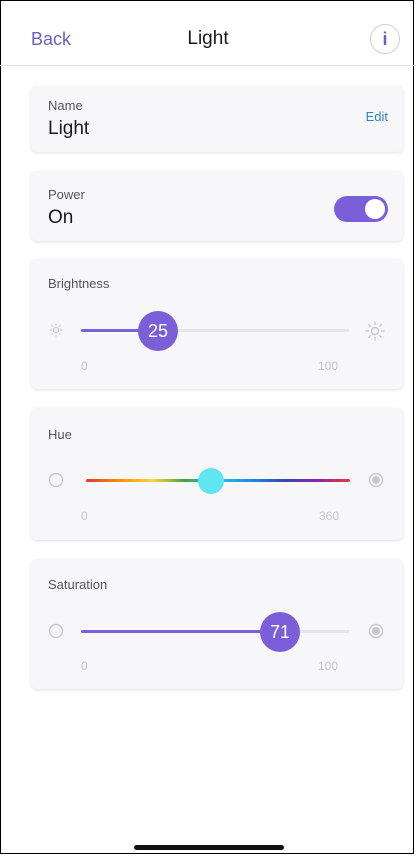  I want to click on info-icon: i, so click(385, 38).